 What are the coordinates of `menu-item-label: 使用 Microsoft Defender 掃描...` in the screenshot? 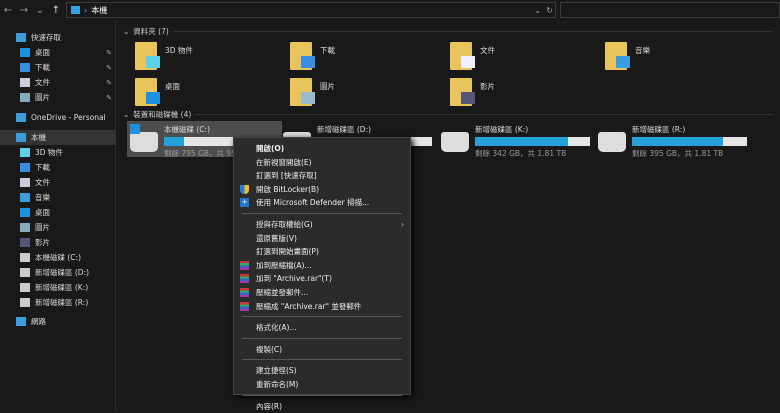 It's located at (313, 203).